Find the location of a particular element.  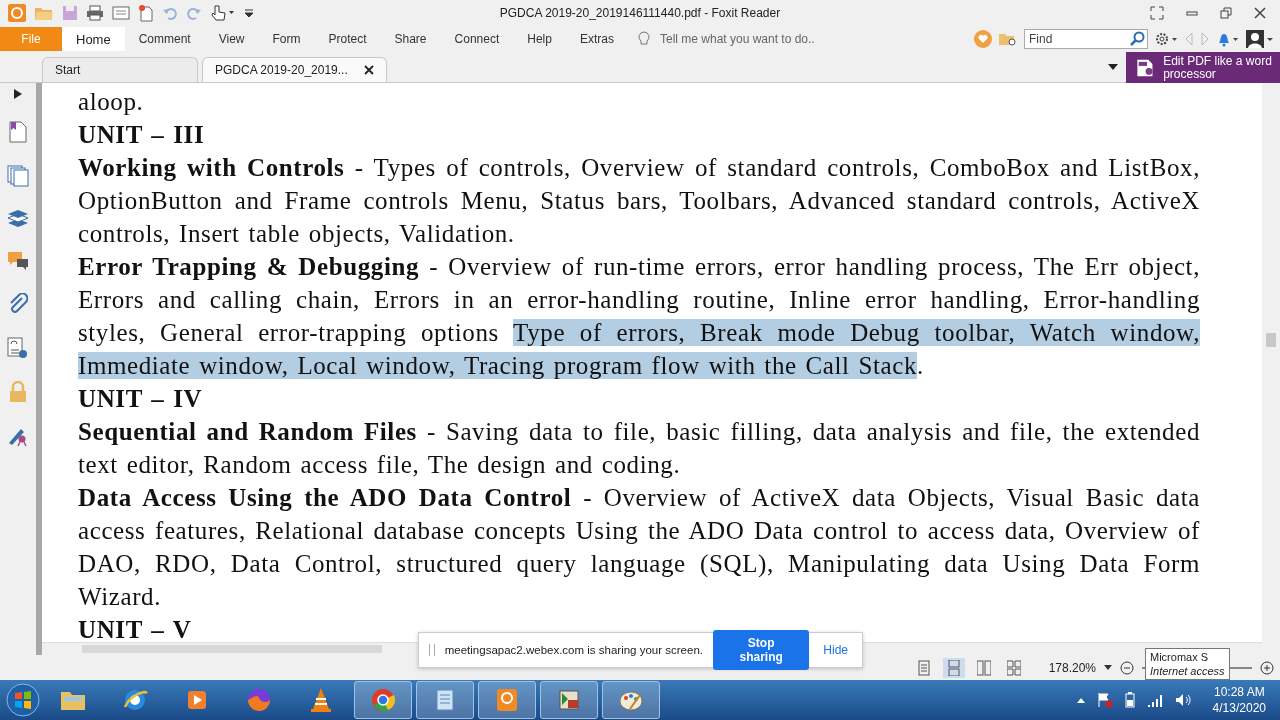

window-title: PGDCA 2019-20_2019146111440.pdf - Foxit Reader is located at coordinates (640, 13).